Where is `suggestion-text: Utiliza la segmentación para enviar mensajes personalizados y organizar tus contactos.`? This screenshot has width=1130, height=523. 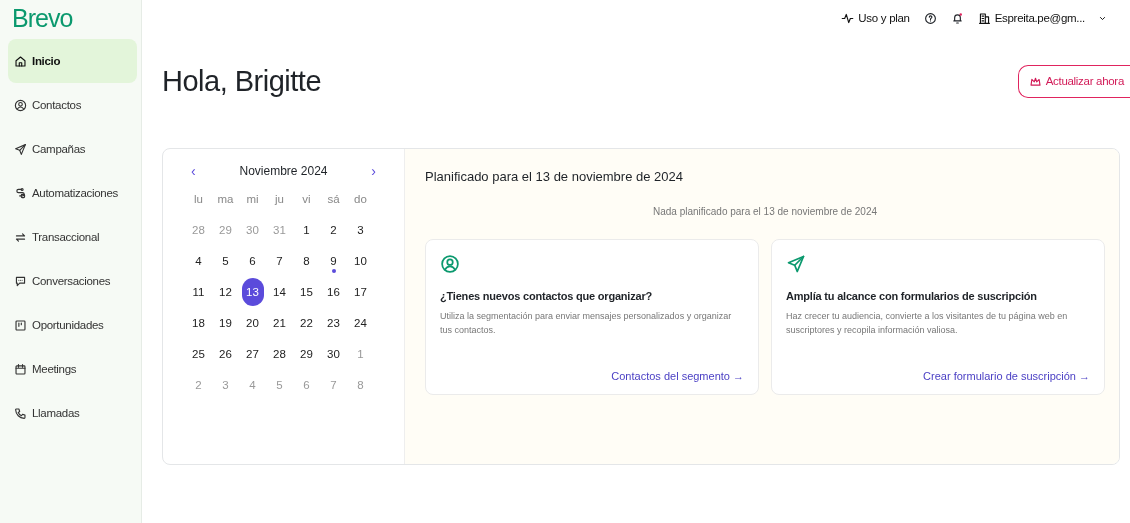
suggestion-text: Utiliza la segmentación para enviar mensajes personalizados y organizar tus contactos. is located at coordinates (586, 323).